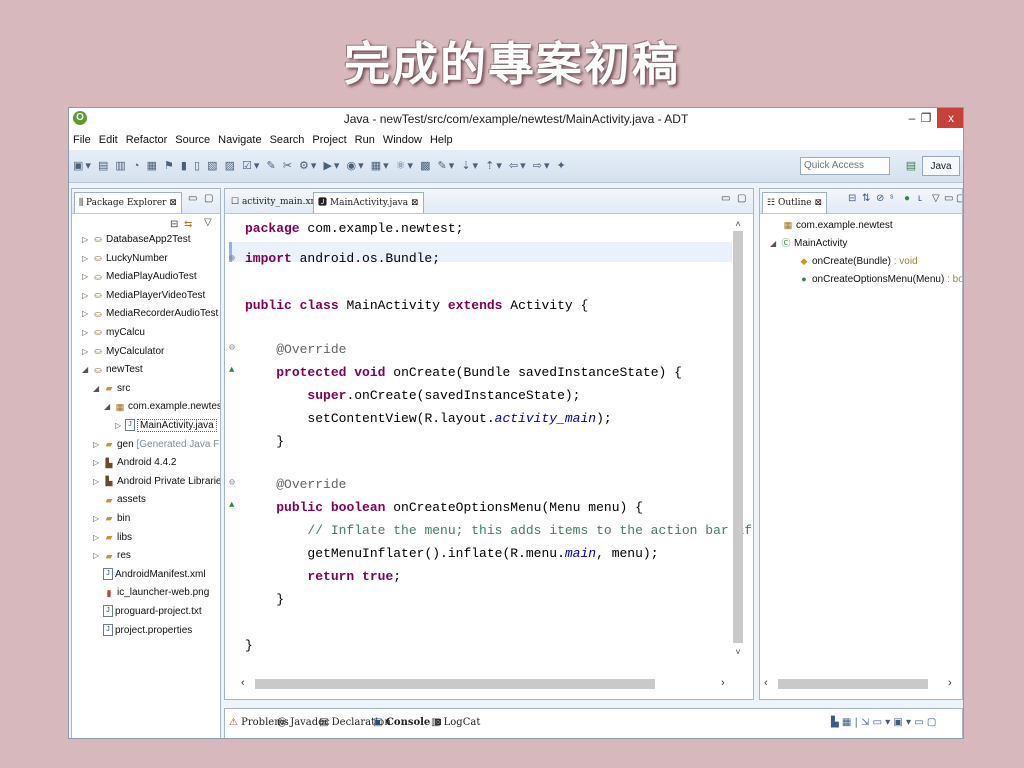  Describe the element at coordinates (112, 556) in the screenshot. I see `tree-item: ▷ ▰ res` at that location.